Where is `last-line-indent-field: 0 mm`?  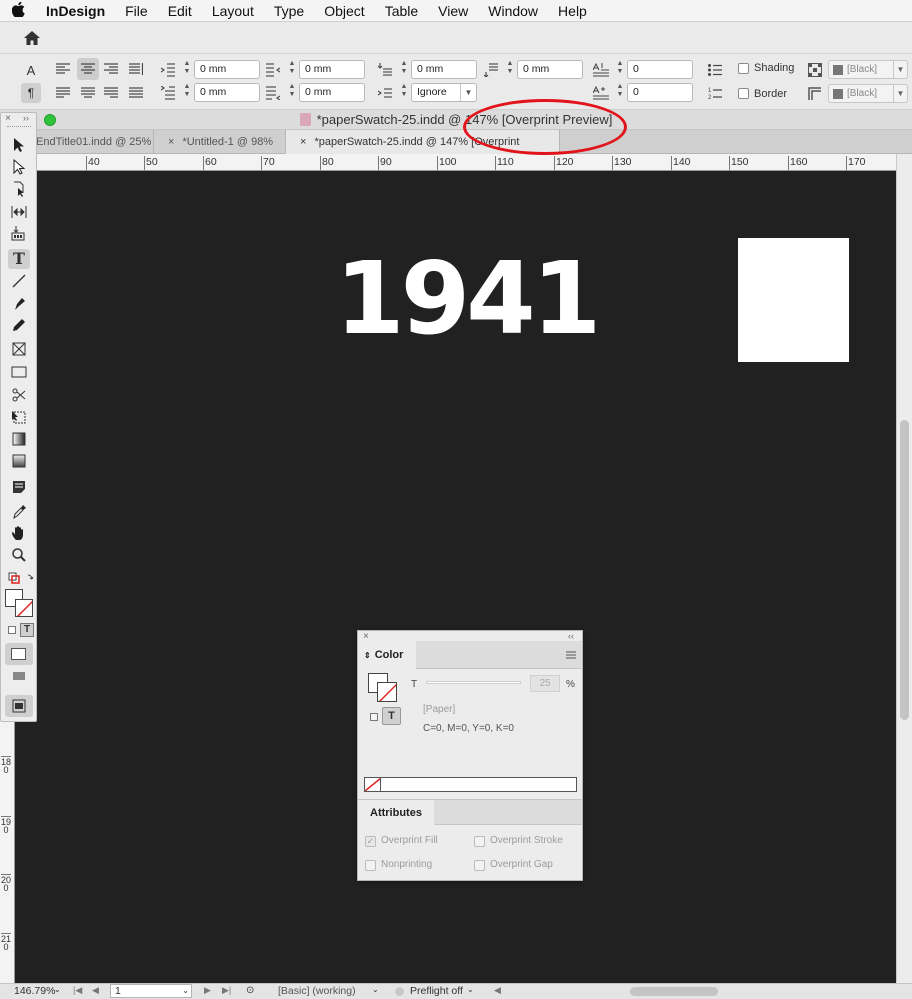
last-line-indent-field: 0 mm is located at coordinates (332, 92).